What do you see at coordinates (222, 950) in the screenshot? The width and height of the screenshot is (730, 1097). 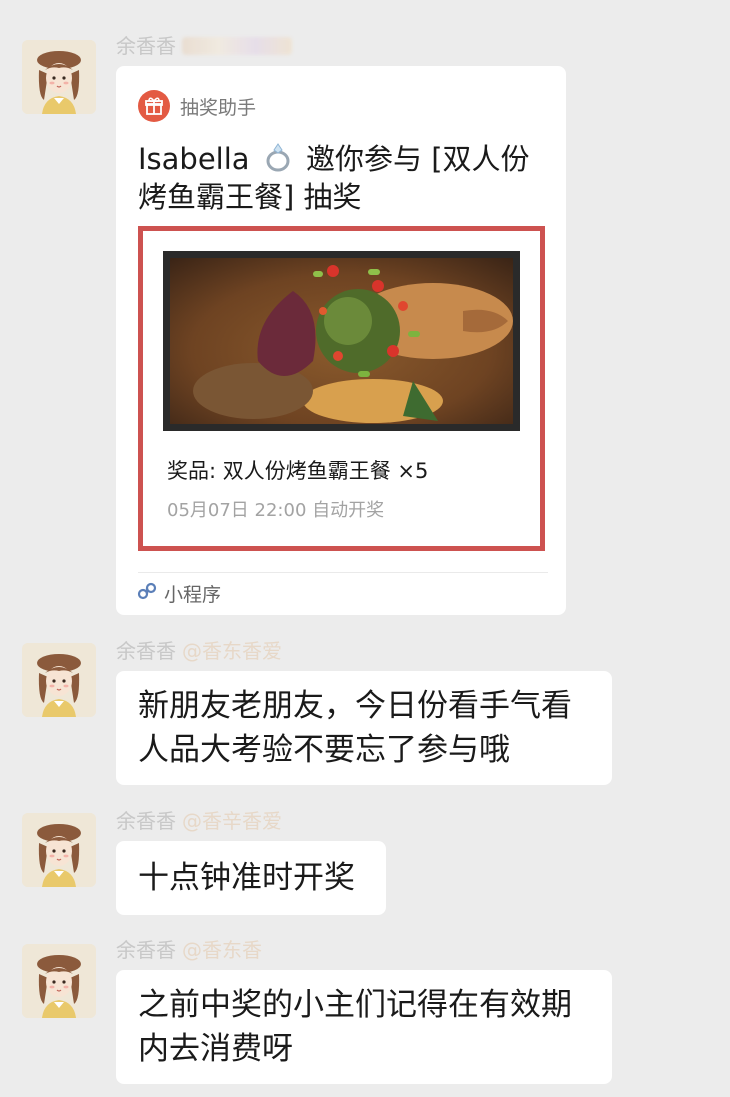 I see `sender-tag: @香东香` at bounding box center [222, 950].